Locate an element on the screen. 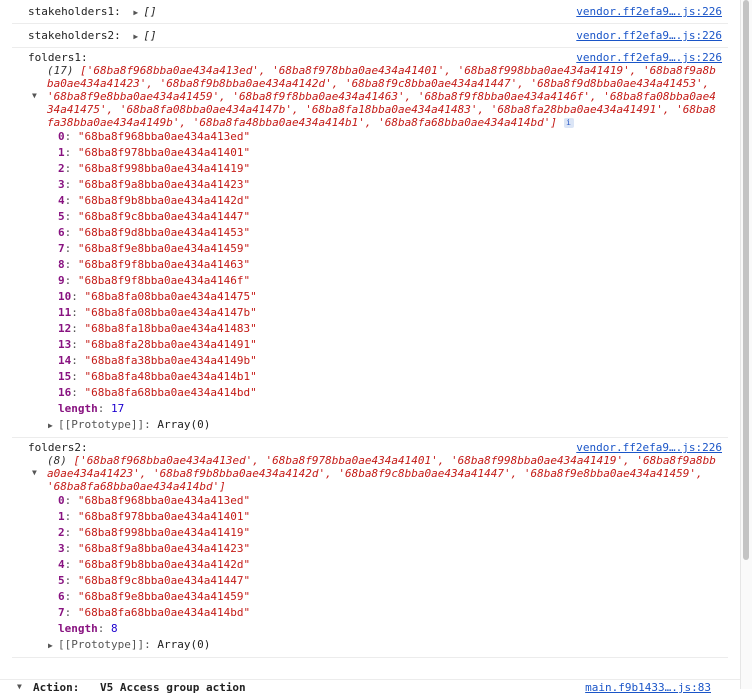 This screenshot has width=752, height=694. array-item: 7: "68ba8f9e8bba0ae434a41459" is located at coordinates (154, 248).